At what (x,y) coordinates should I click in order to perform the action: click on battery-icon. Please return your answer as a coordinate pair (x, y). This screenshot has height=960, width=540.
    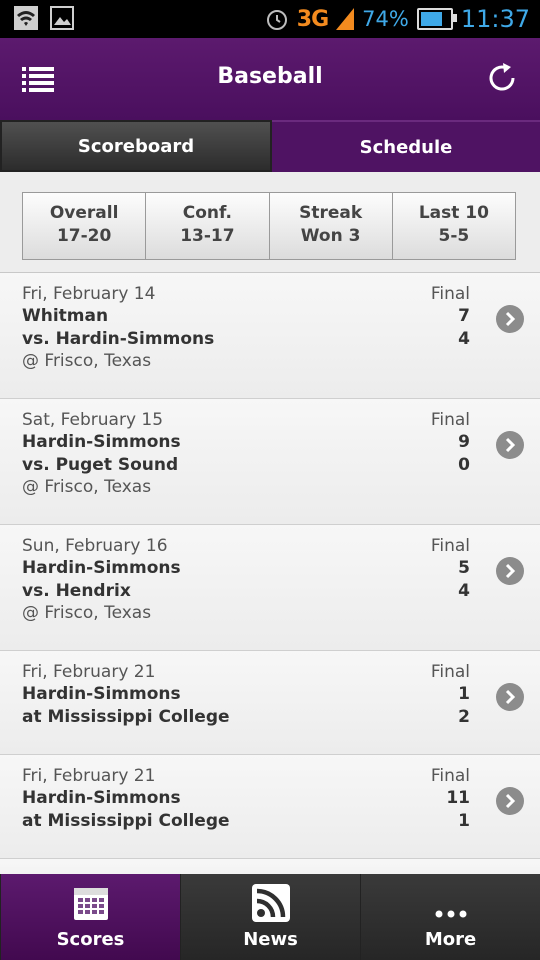
    Looking at the image, I should click on (436, 19).